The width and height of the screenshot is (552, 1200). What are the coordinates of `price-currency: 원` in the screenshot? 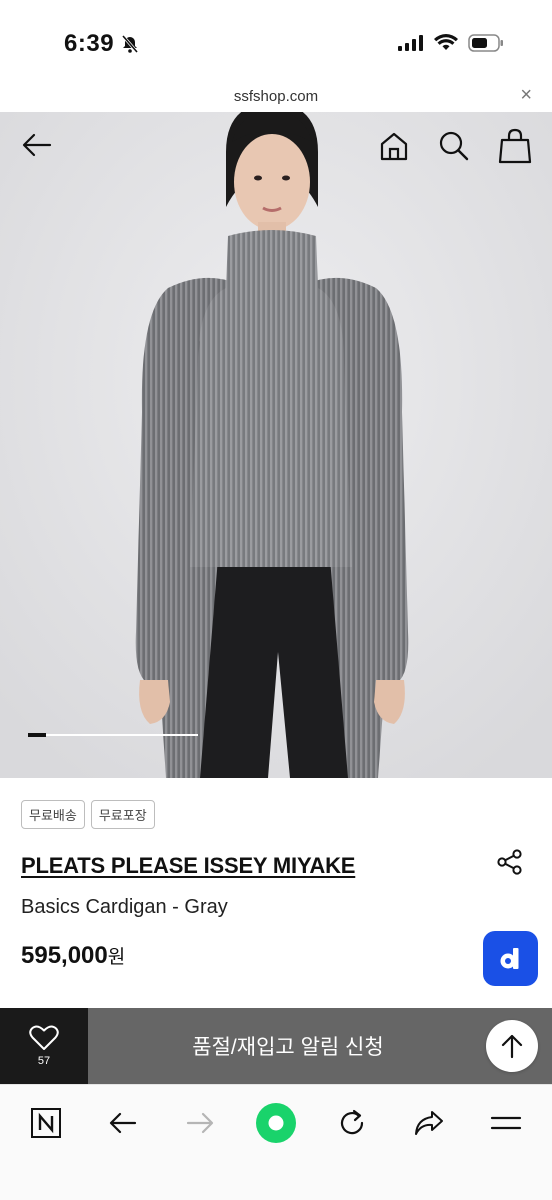 It's located at (116, 957).